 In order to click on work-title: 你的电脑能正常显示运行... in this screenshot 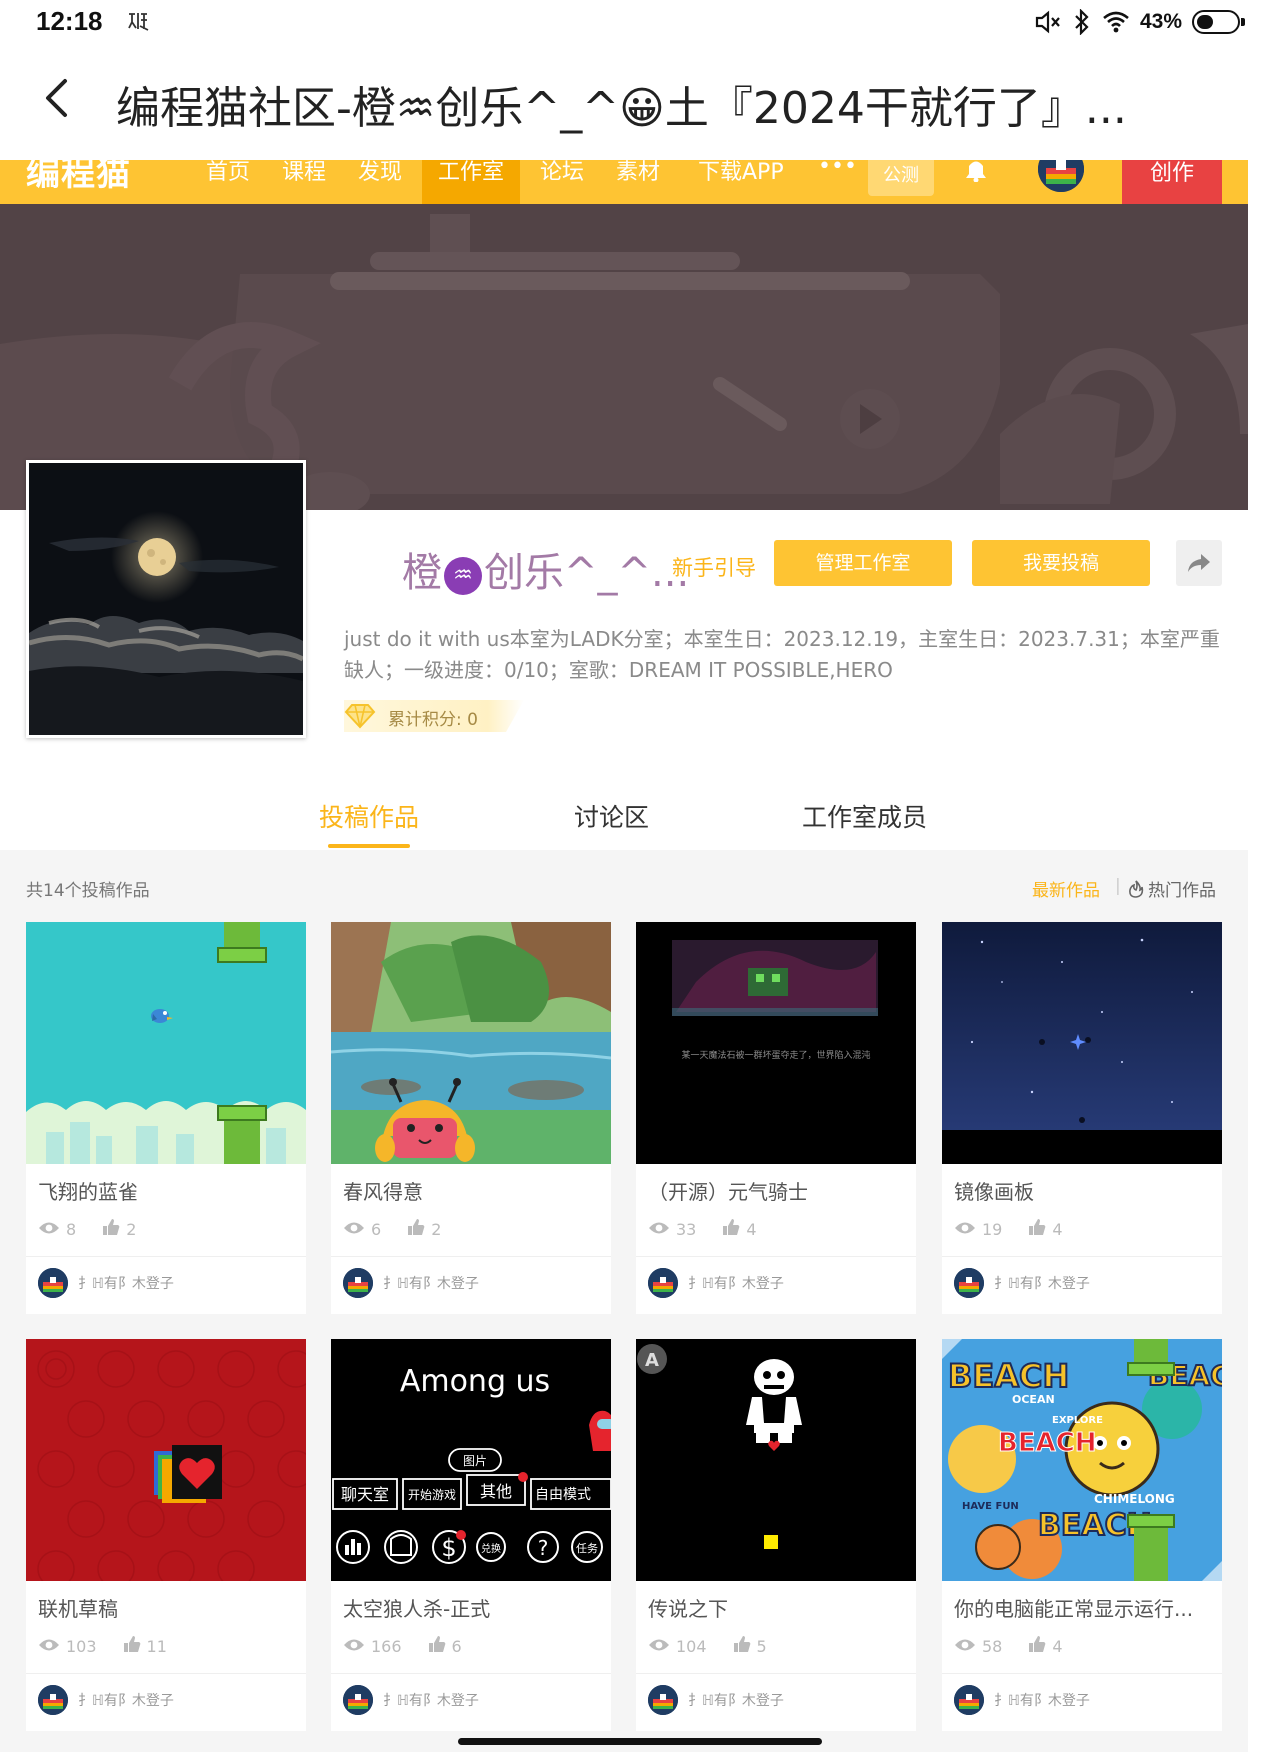, I will do `click(1082, 1607)`.